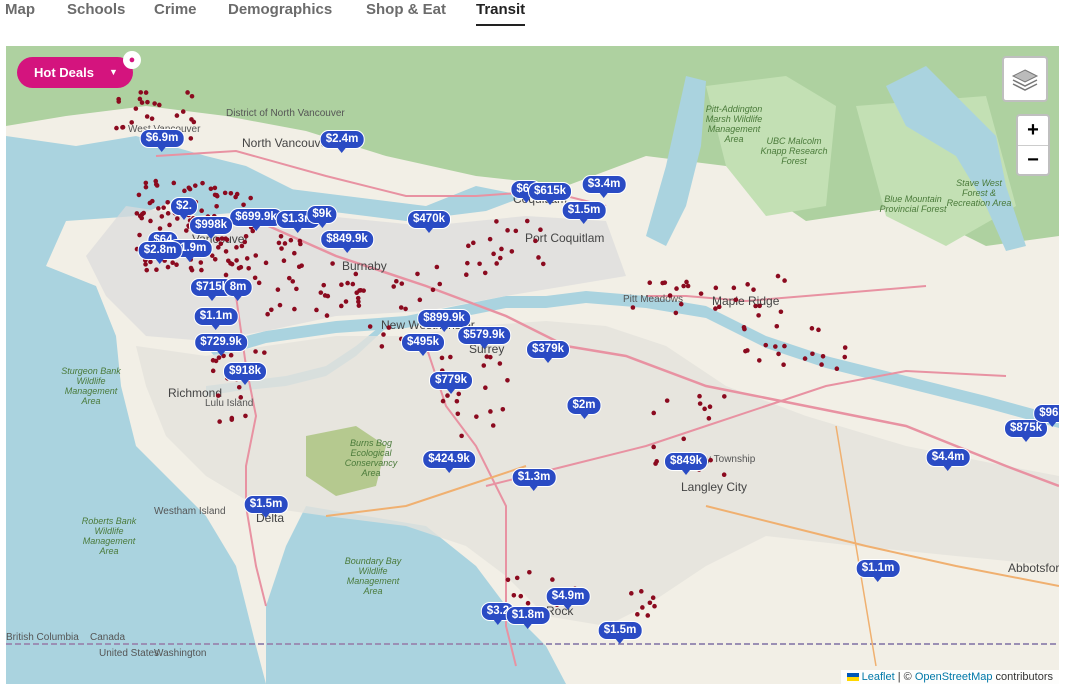  I want to click on layers-control-button, so click(1025, 79).